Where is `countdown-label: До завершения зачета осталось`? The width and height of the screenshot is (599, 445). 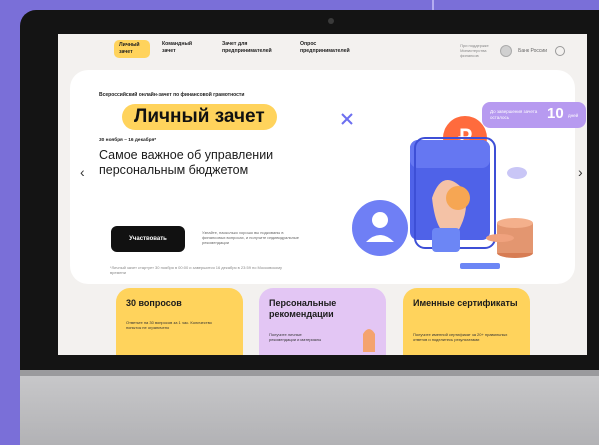 countdown-label: До завершения зачета осталось is located at coordinates (514, 114).